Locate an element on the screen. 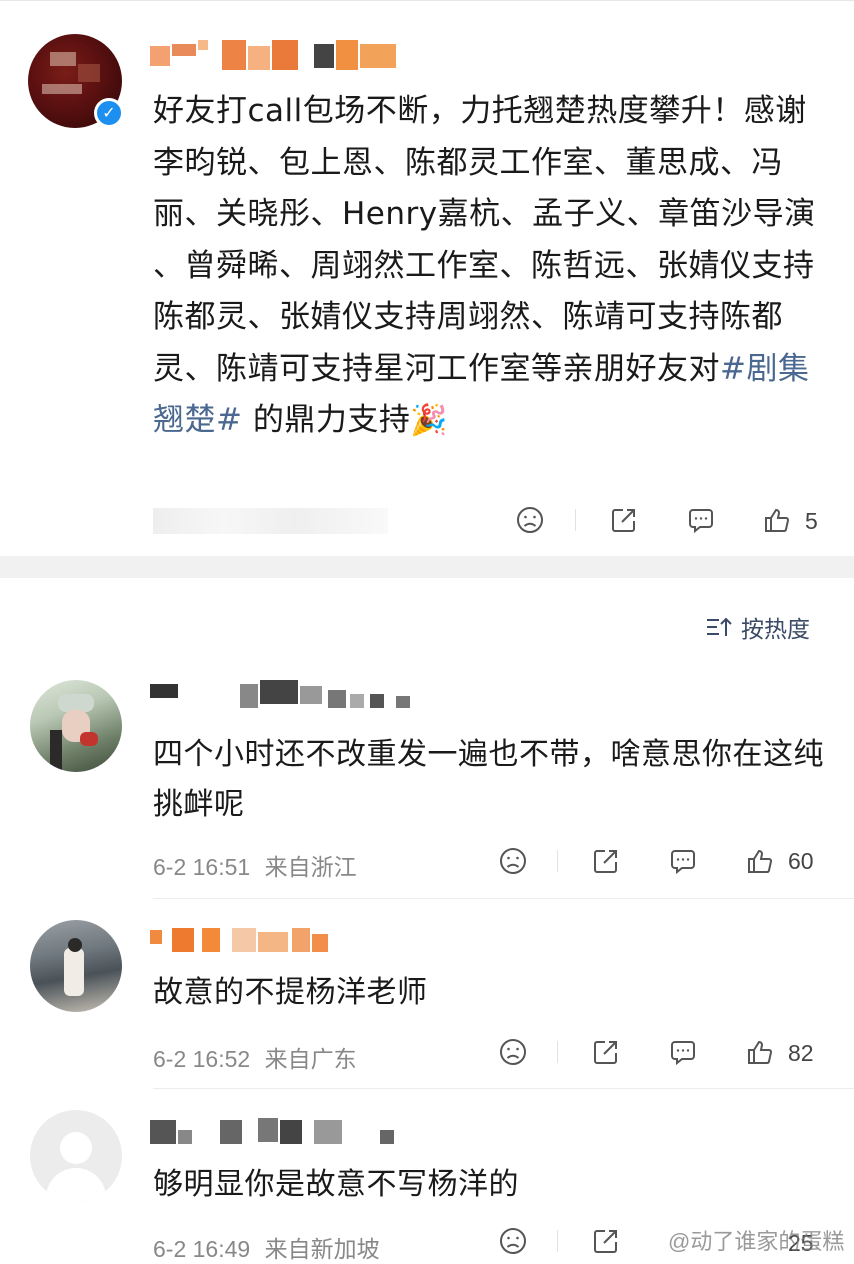  comment-meta: 6-2 16:52 来自广东 is located at coordinates (255, 1057).